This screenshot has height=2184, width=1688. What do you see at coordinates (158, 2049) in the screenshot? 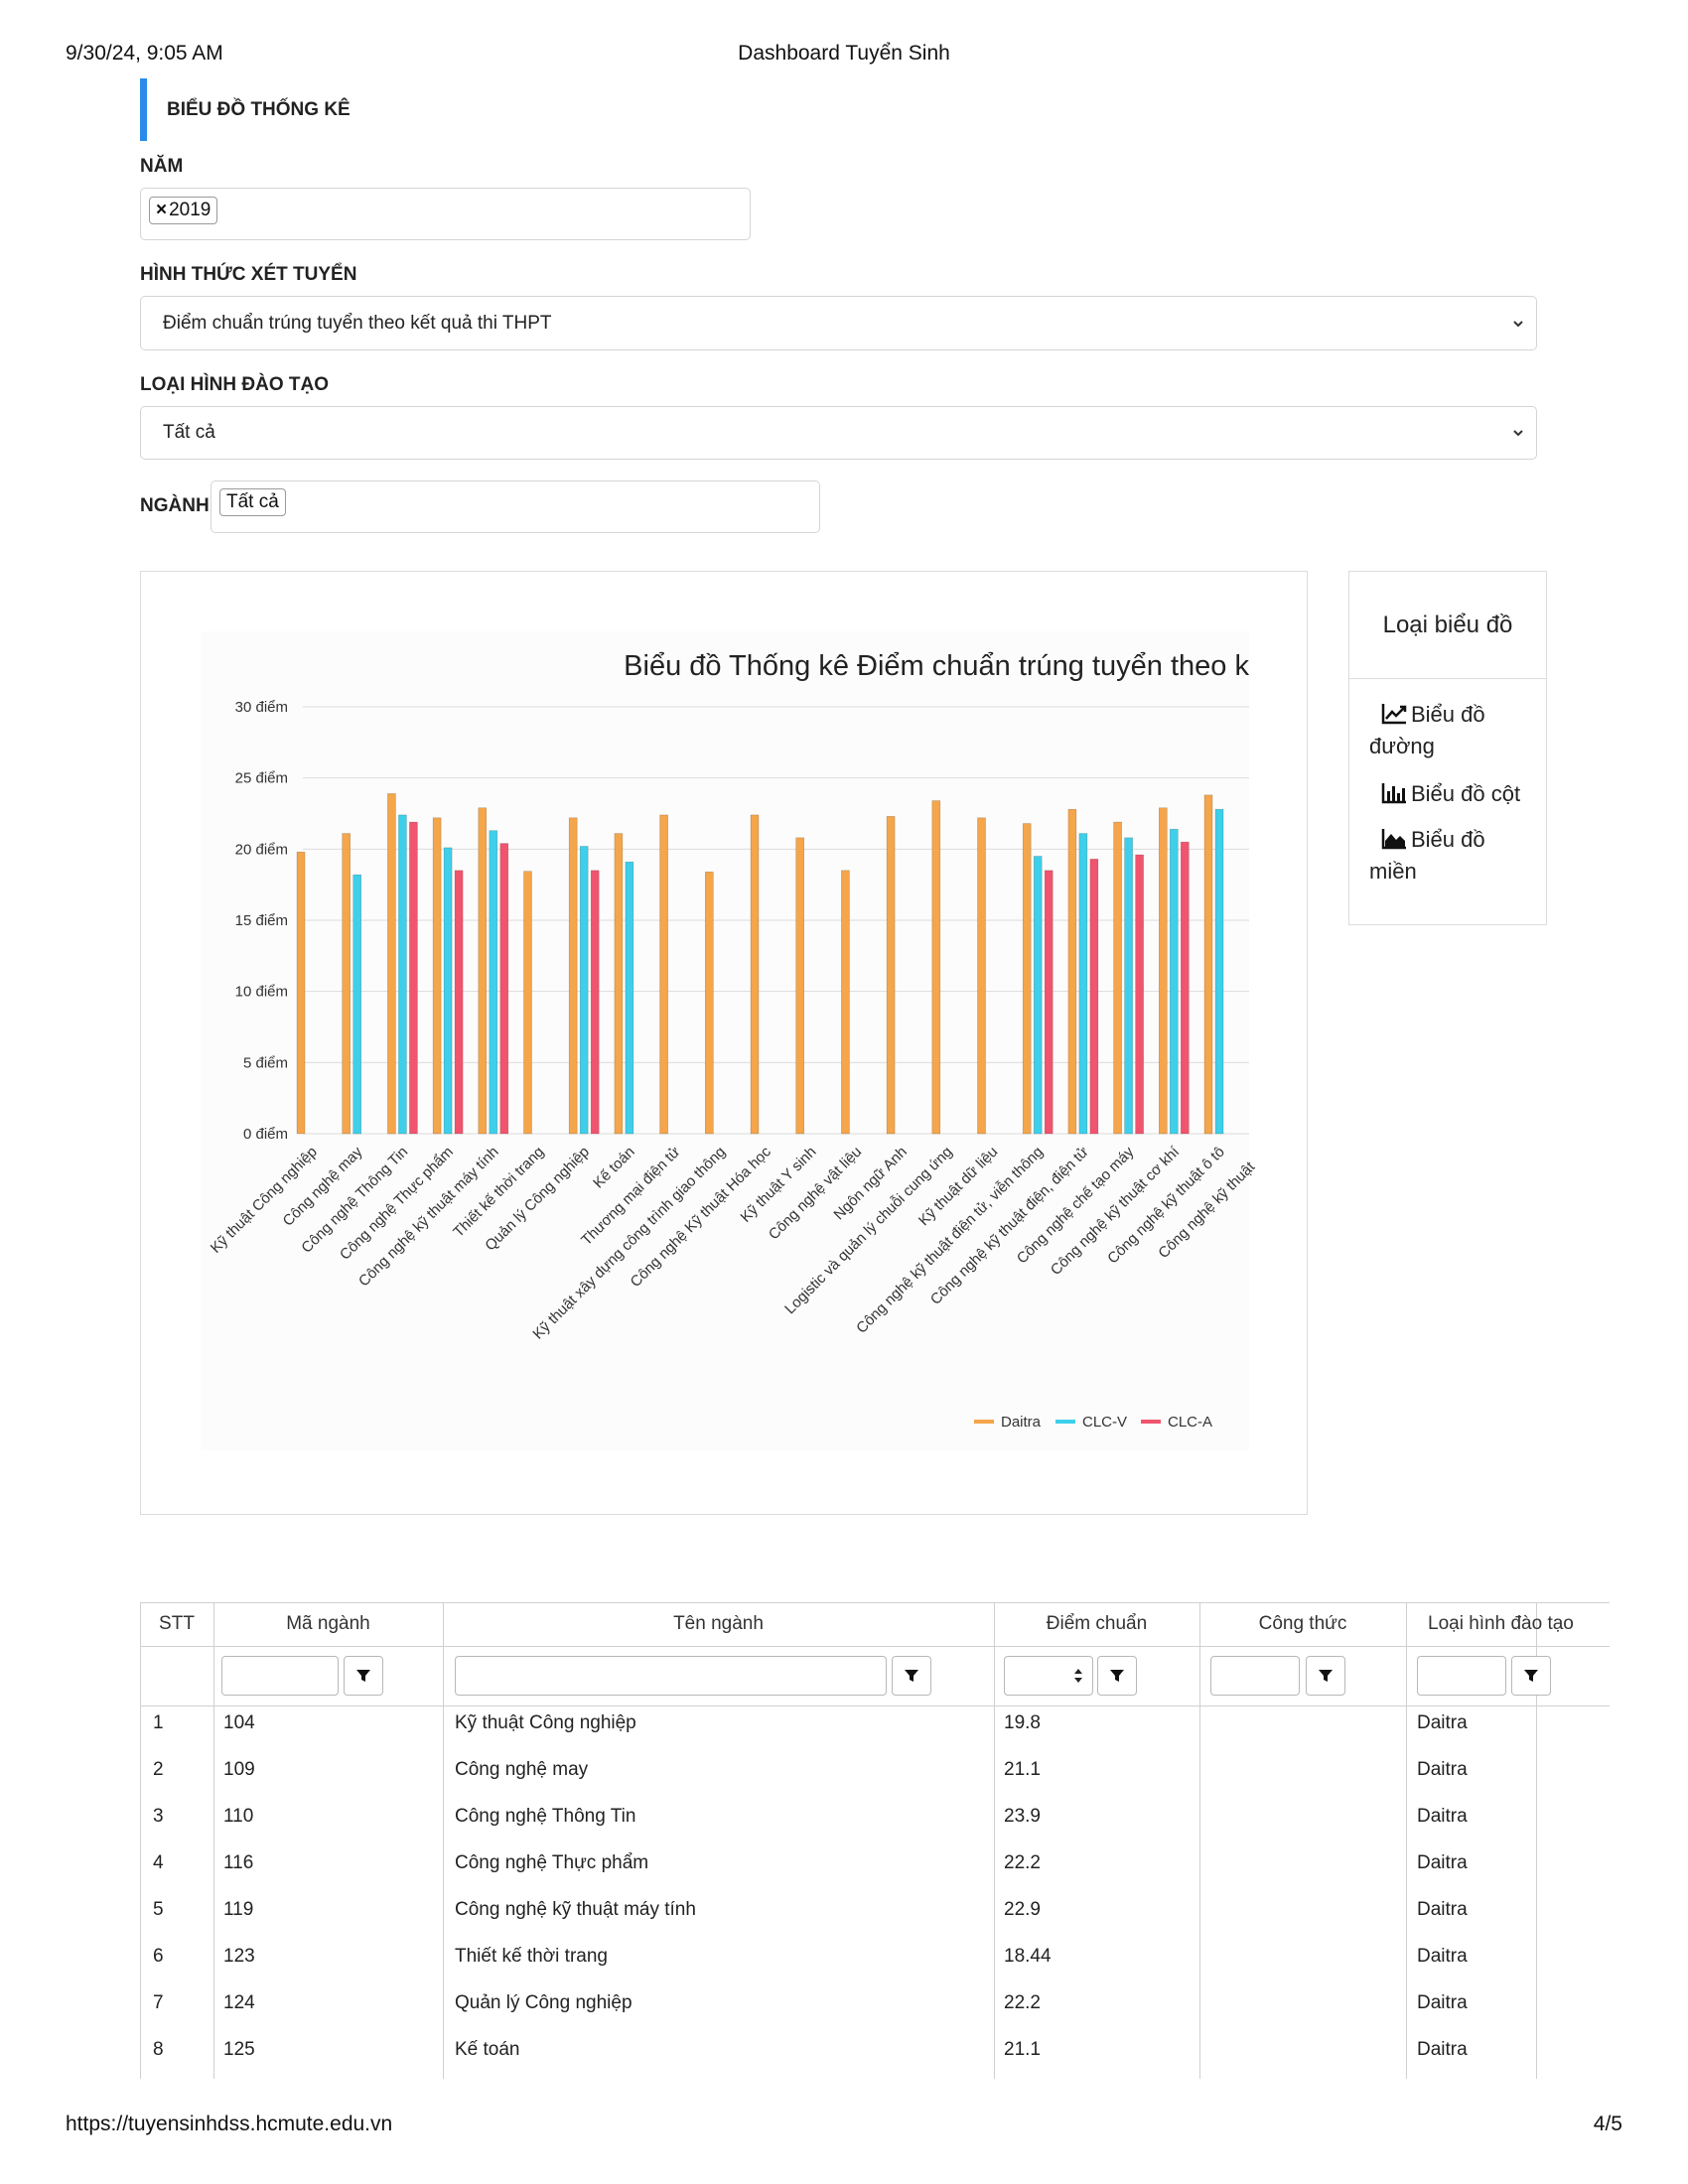
I see `cell-stt: 8` at bounding box center [158, 2049].